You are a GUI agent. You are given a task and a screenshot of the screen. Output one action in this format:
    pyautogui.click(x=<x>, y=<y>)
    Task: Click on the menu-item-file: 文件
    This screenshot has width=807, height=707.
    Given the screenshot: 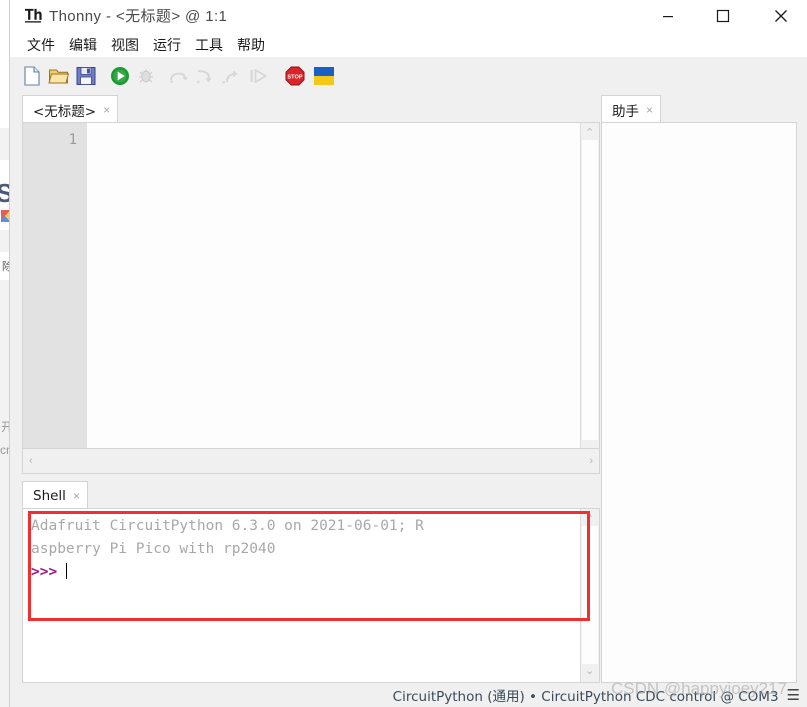 What is the action you would take?
    pyautogui.click(x=41, y=45)
    